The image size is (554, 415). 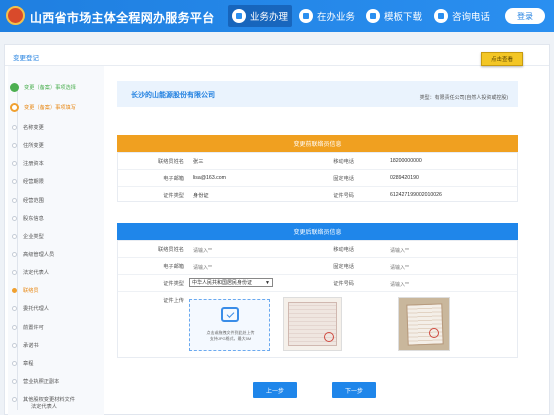 I want to click on id-type-value: 身份证, so click(x=201, y=196).